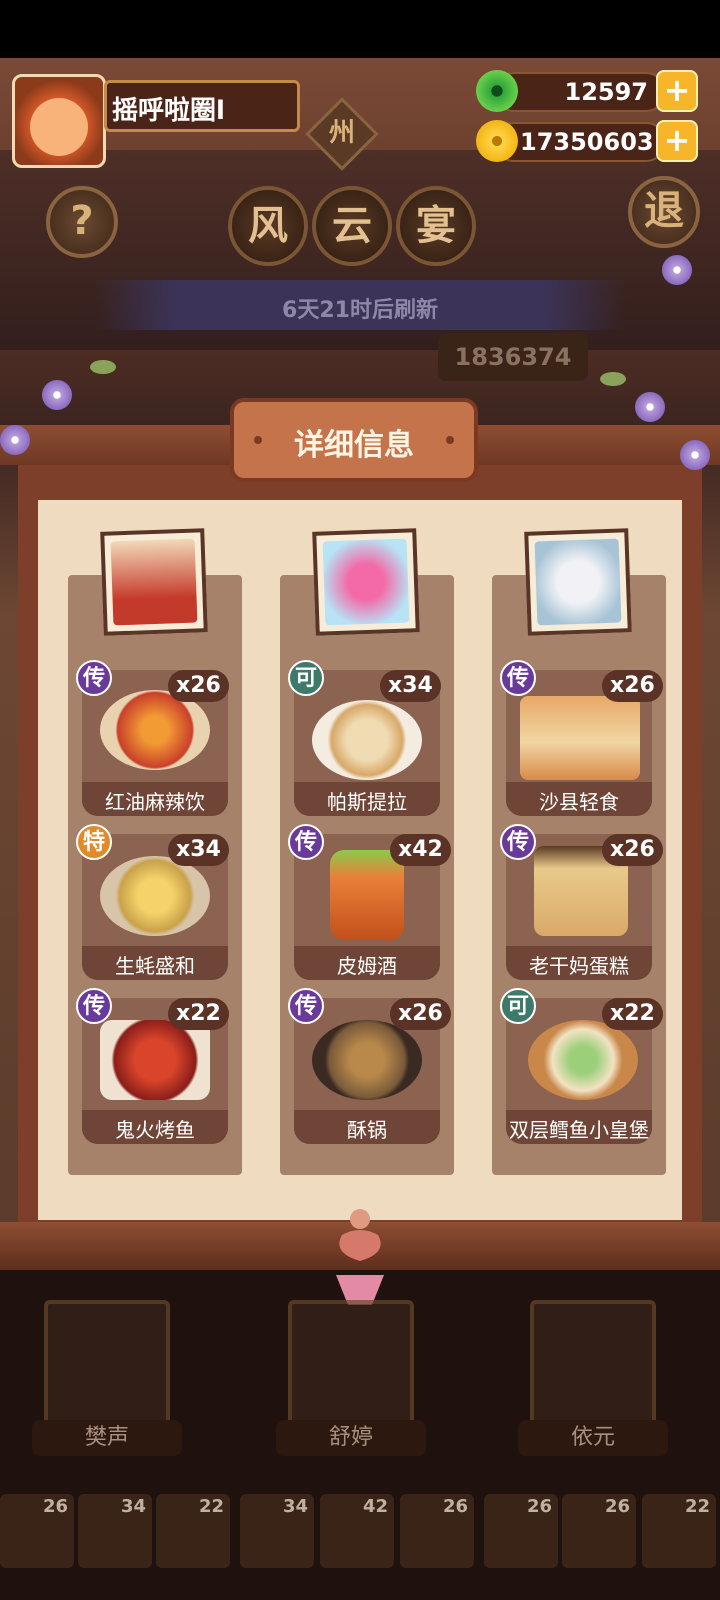 The image size is (720, 1600). I want to click on event-title-char-2: 云, so click(352, 226).